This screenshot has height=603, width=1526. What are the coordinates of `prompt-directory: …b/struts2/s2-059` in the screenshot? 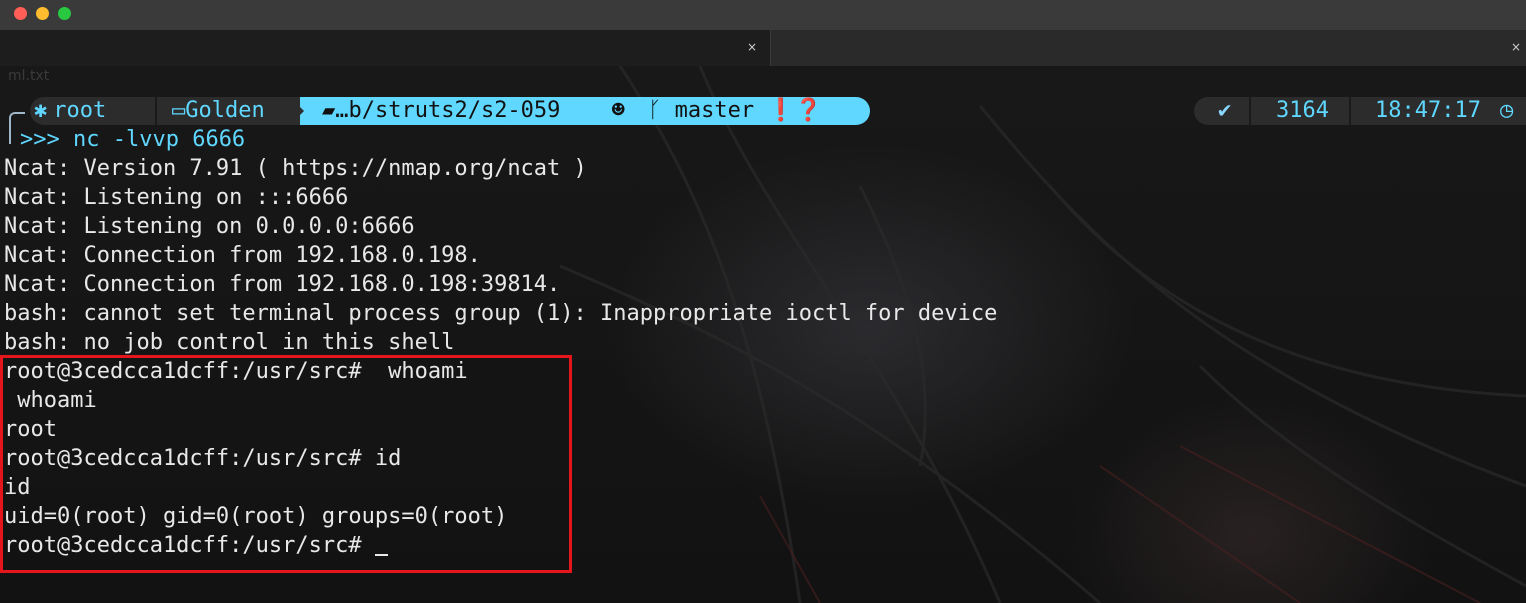 It's located at (448, 110).